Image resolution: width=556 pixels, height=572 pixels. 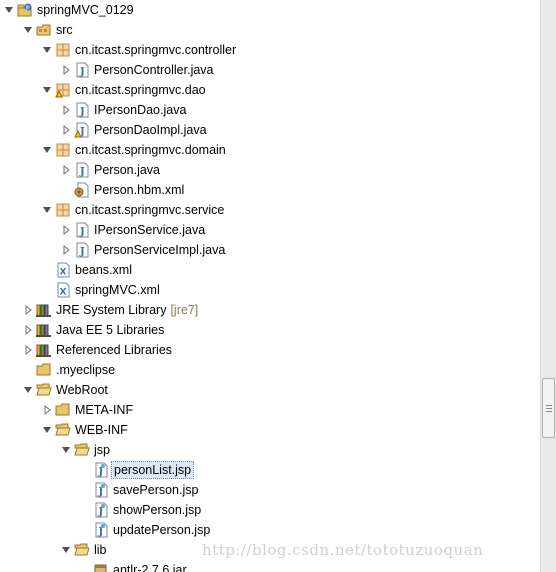 What do you see at coordinates (270, 330) in the screenshot?
I see `tree-row-library-javaee5: Java EE 5 Libraries` at bounding box center [270, 330].